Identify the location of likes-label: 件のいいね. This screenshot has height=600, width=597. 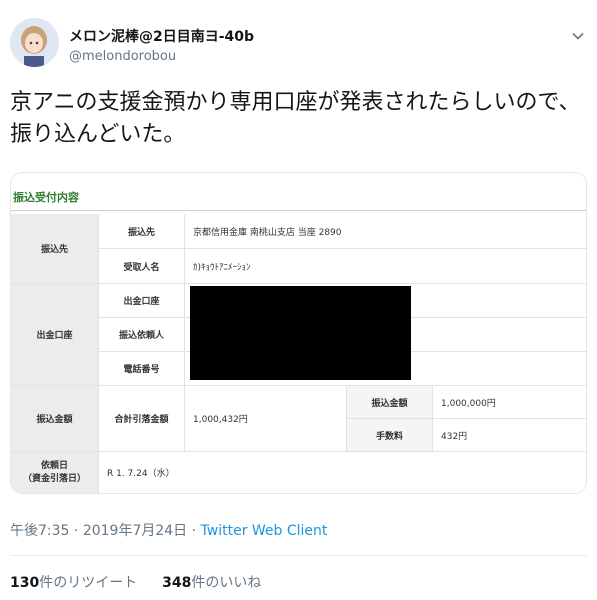
(226, 583).